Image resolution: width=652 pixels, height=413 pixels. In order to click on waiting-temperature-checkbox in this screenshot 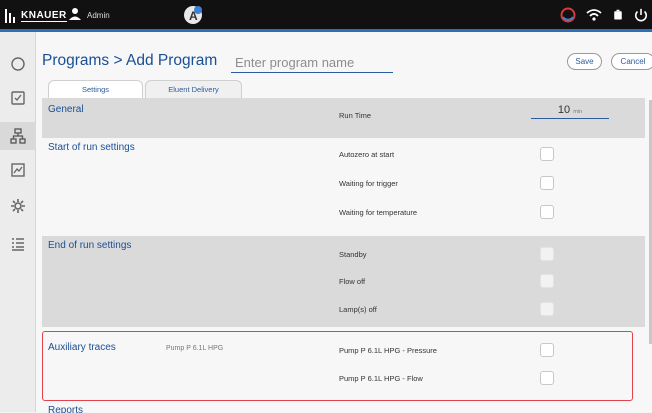, I will do `click(547, 212)`.